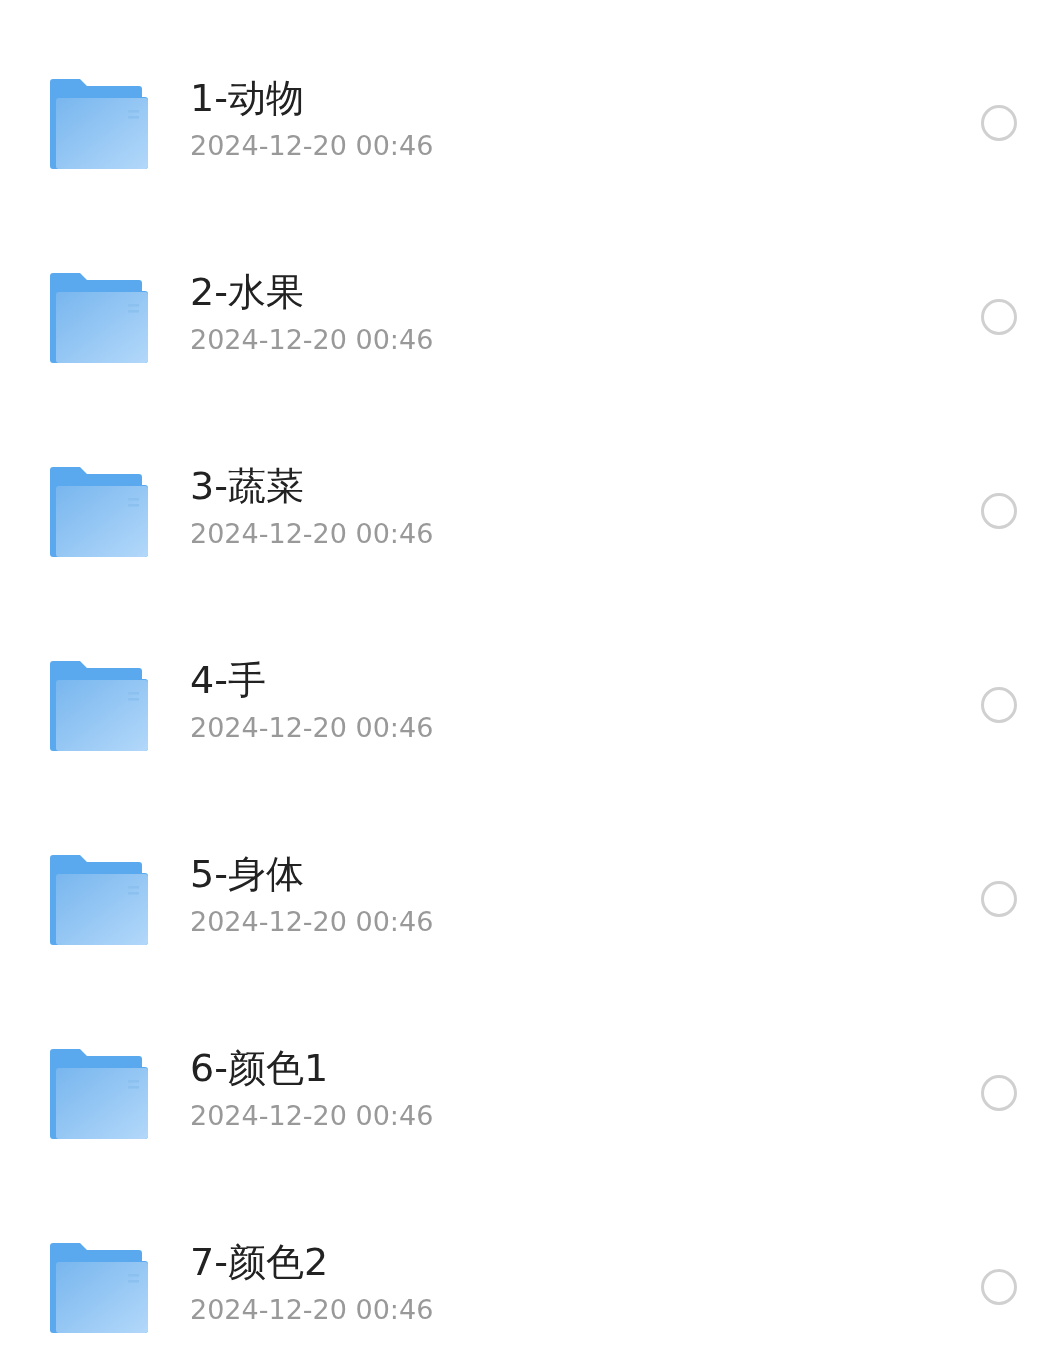  What do you see at coordinates (228, 680) in the screenshot?
I see `folder-name: 4-手` at bounding box center [228, 680].